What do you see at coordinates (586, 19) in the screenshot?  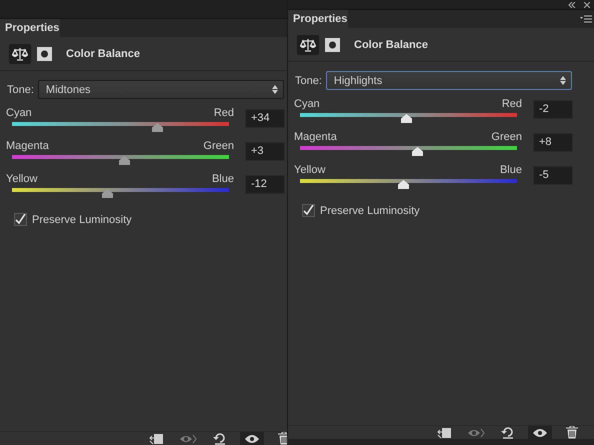 I see `panel-menu-icon` at bounding box center [586, 19].